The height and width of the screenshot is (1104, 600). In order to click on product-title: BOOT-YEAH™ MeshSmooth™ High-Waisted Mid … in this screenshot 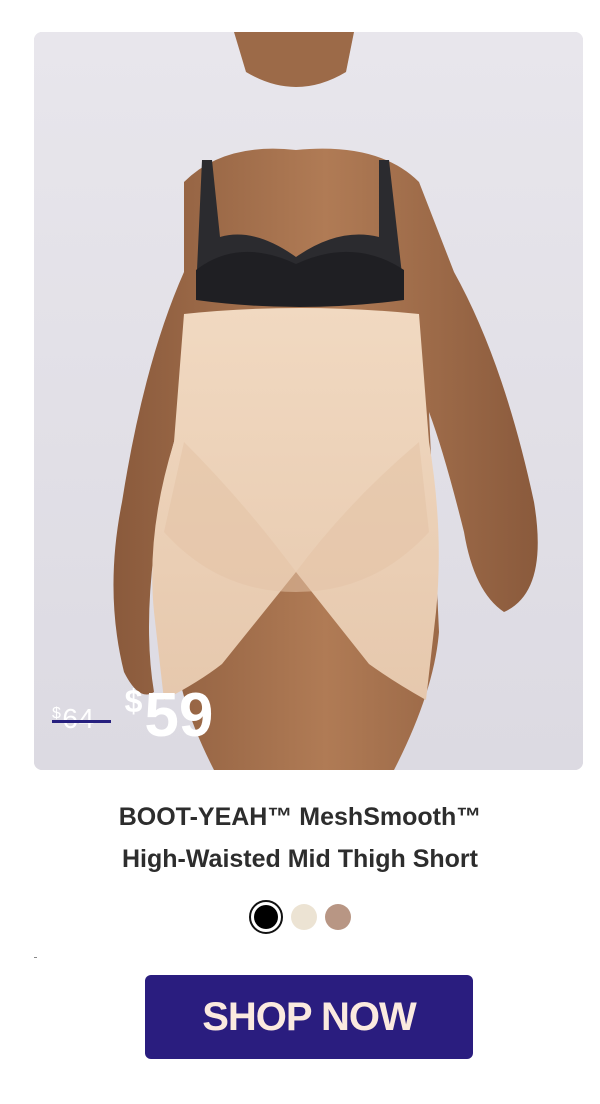, I will do `click(300, 838)`.